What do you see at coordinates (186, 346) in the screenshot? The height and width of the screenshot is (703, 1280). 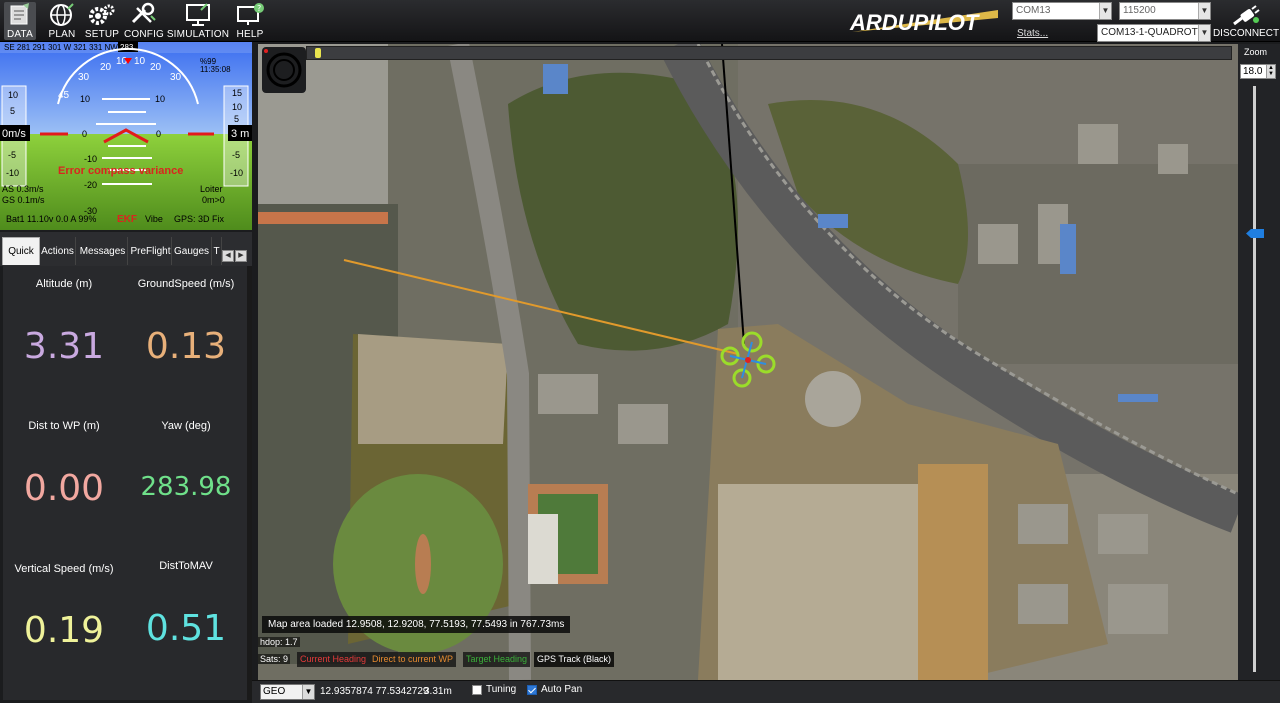 I see `quick-value-groundspeed: 0.13` at bounding box center [186, 346].